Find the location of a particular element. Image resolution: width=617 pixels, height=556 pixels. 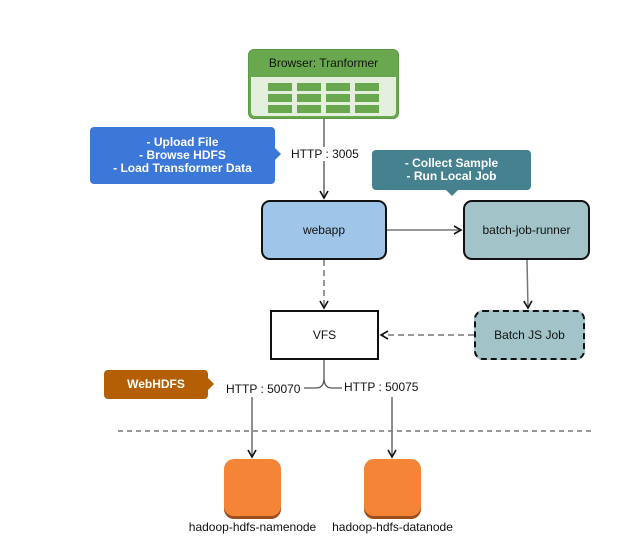

datanode-label: hadoop-hdfs-datanode is located at coordinates (392, 527).